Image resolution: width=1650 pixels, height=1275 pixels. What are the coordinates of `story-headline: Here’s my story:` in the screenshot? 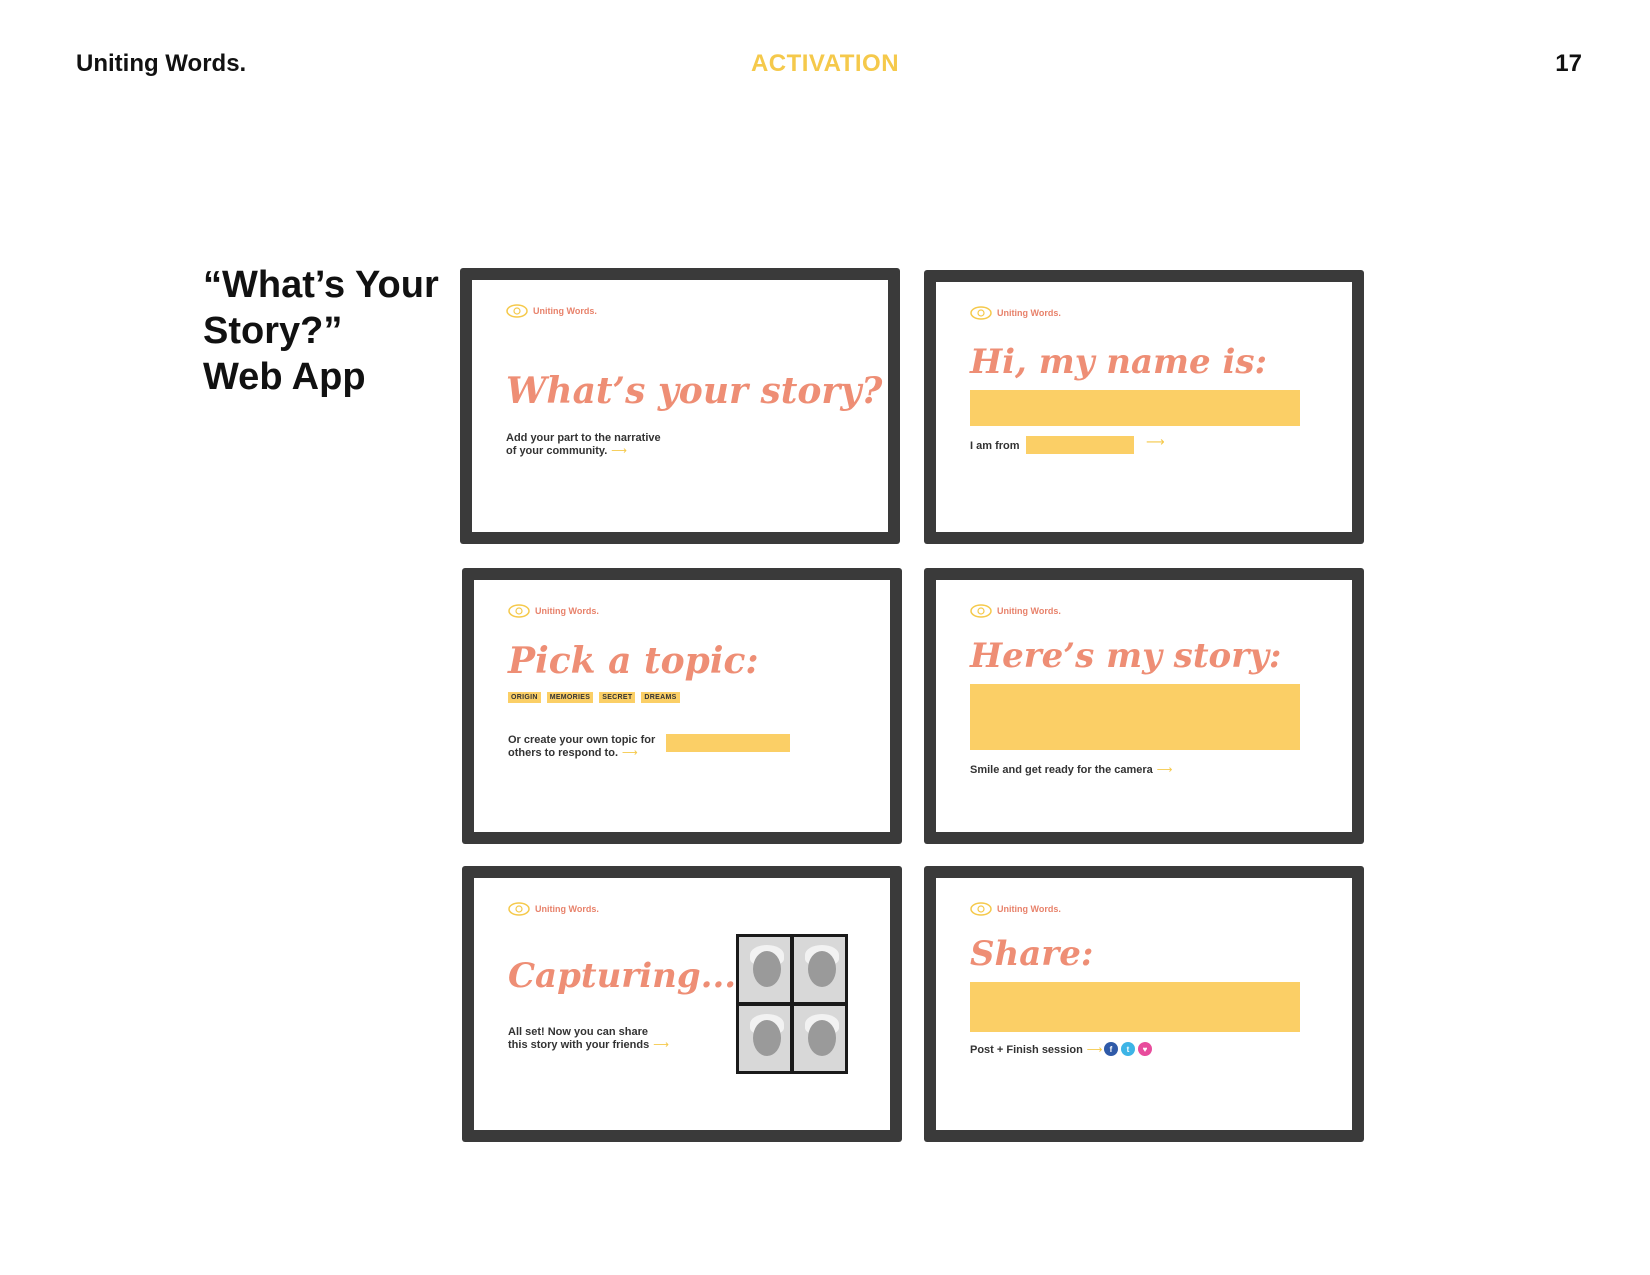 It's located at (1126, 656).